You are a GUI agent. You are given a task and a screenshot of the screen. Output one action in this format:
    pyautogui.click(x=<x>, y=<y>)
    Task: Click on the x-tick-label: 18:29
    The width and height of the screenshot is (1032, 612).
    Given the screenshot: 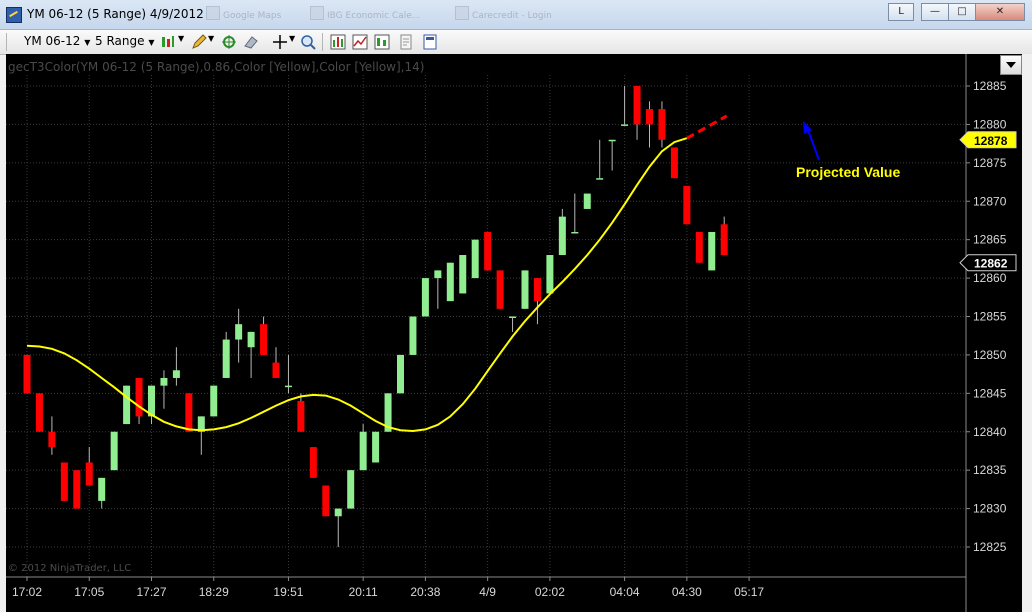 What is the action you would take?
    pyautogui.click(x=214, y=592)
    